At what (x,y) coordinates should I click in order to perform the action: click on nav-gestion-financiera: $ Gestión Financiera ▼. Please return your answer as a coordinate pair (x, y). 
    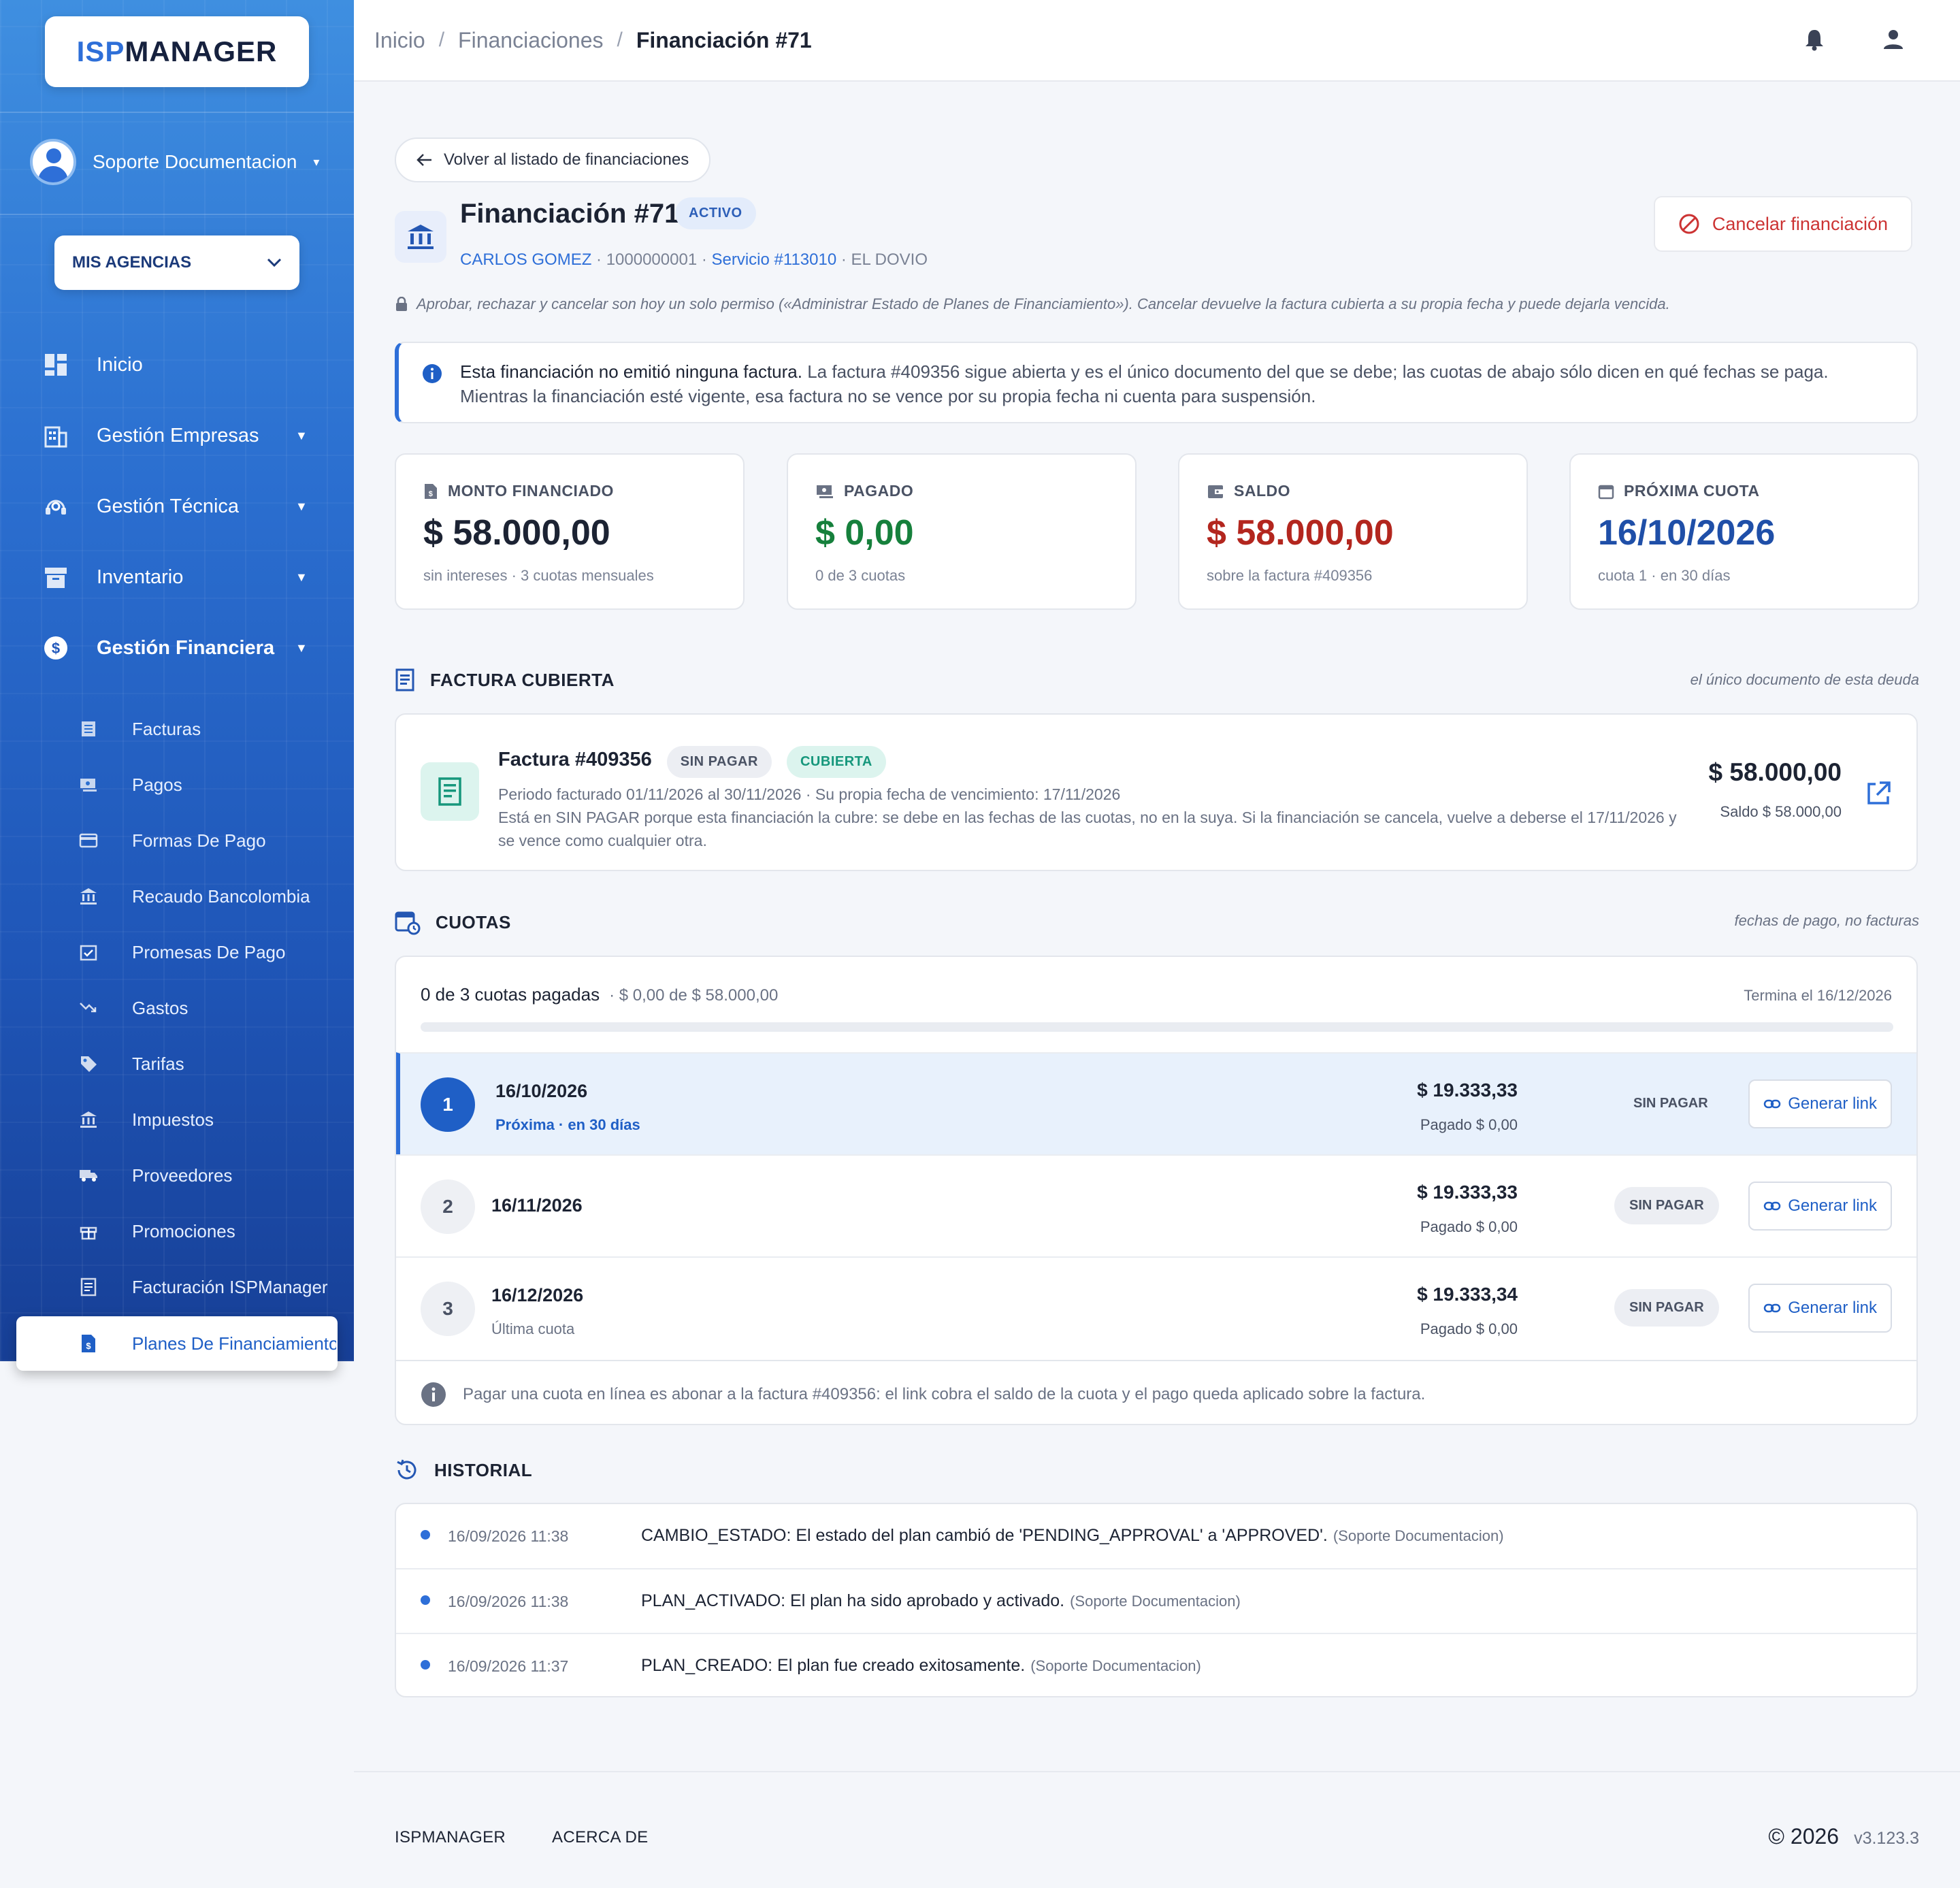
    Looking at the image, I should click on (177, 648).